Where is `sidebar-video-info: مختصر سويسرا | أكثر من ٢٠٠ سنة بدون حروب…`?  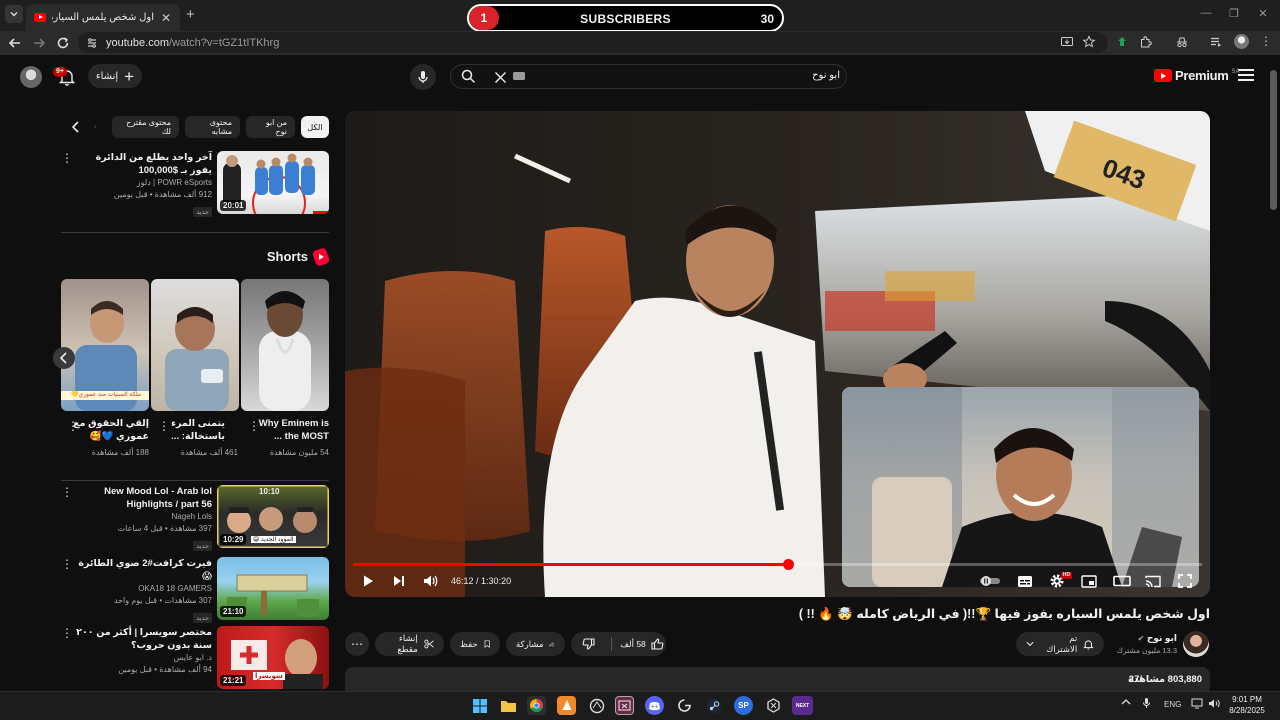 sidebar-video-info: مختصر سويسرا | أكثر من ٢٠٠ سنة بدون حروب… is located at coordinates (142, 651).